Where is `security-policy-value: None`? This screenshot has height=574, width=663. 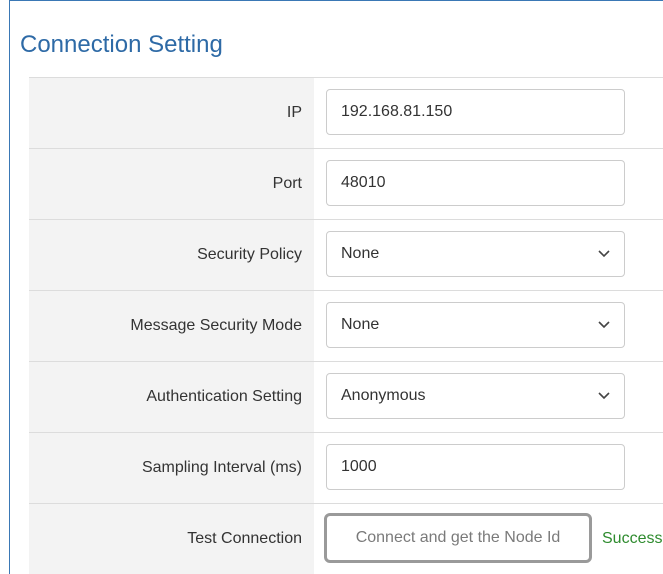
security-policy-value: None is located at coordinates (360, 253).